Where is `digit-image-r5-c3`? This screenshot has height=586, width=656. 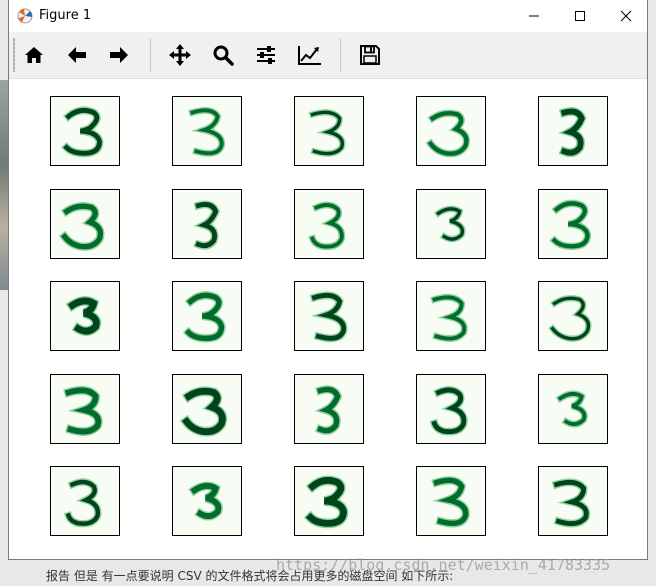 digit-image-r5-c3 is located at coordinates (329, 501).